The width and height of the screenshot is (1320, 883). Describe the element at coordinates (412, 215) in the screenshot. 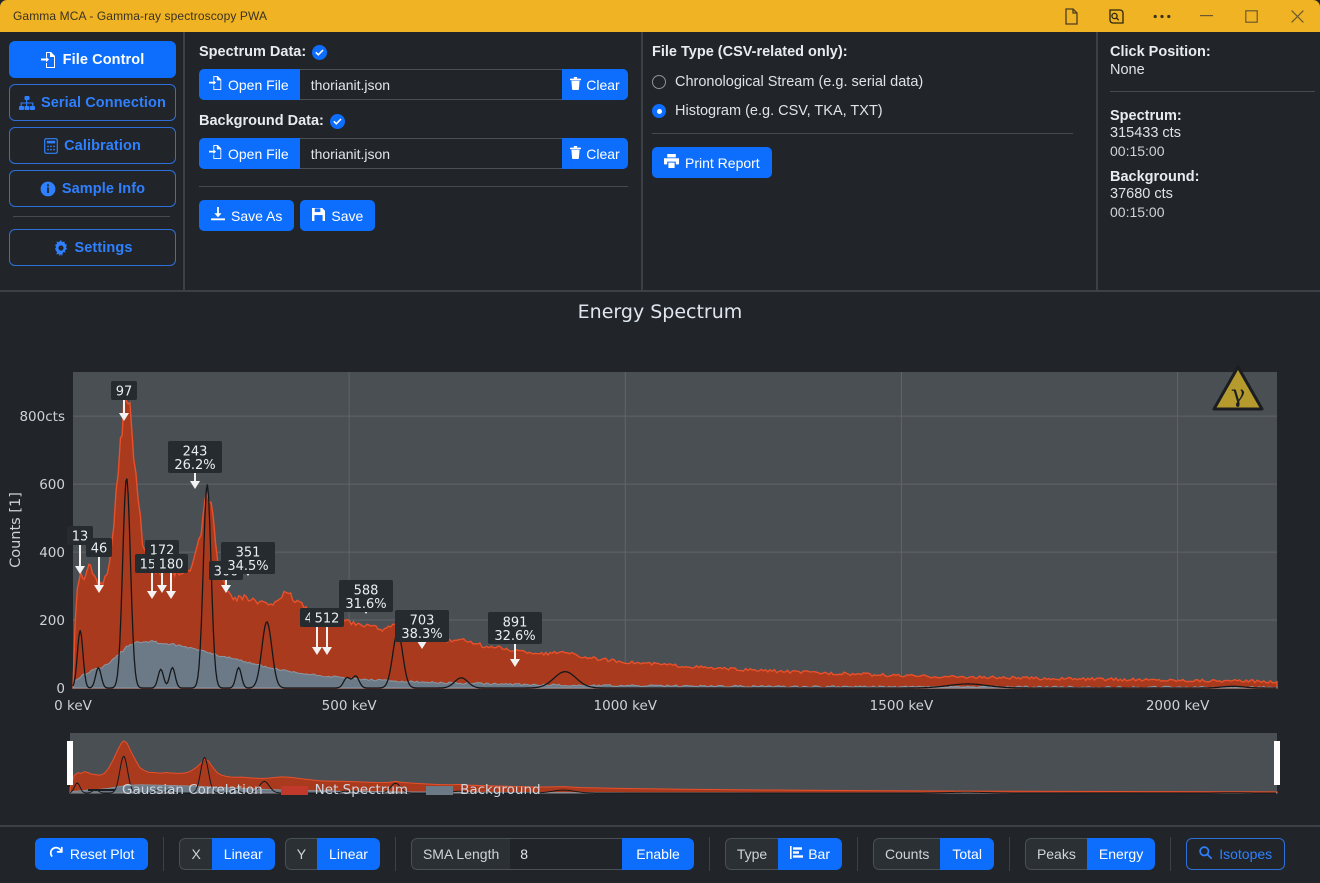

I see `save-buttons-group: Save As Save` at that location.